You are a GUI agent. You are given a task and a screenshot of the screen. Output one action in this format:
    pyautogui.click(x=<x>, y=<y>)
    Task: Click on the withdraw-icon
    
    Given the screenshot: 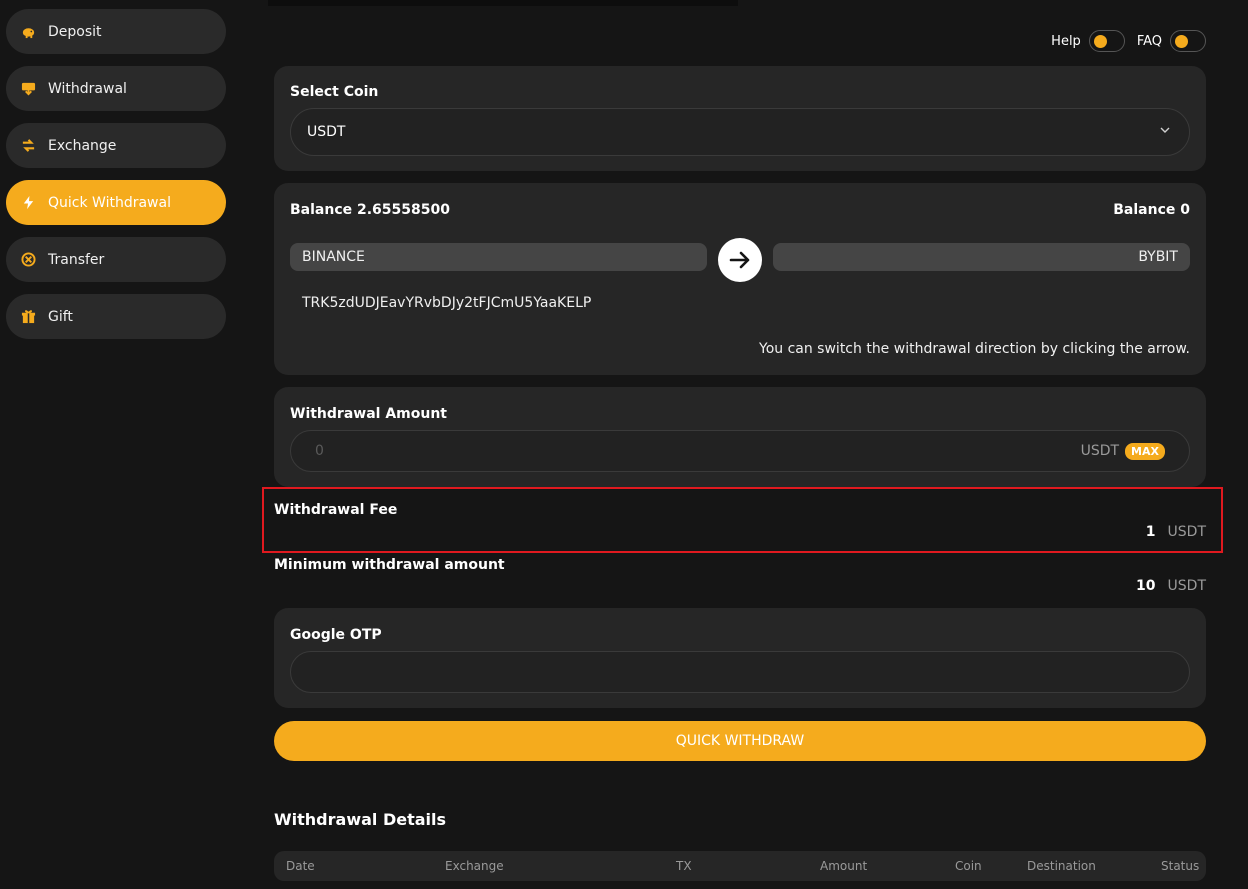 What is the action you would take?
    pyautogui.click(x=28, y=89)
    